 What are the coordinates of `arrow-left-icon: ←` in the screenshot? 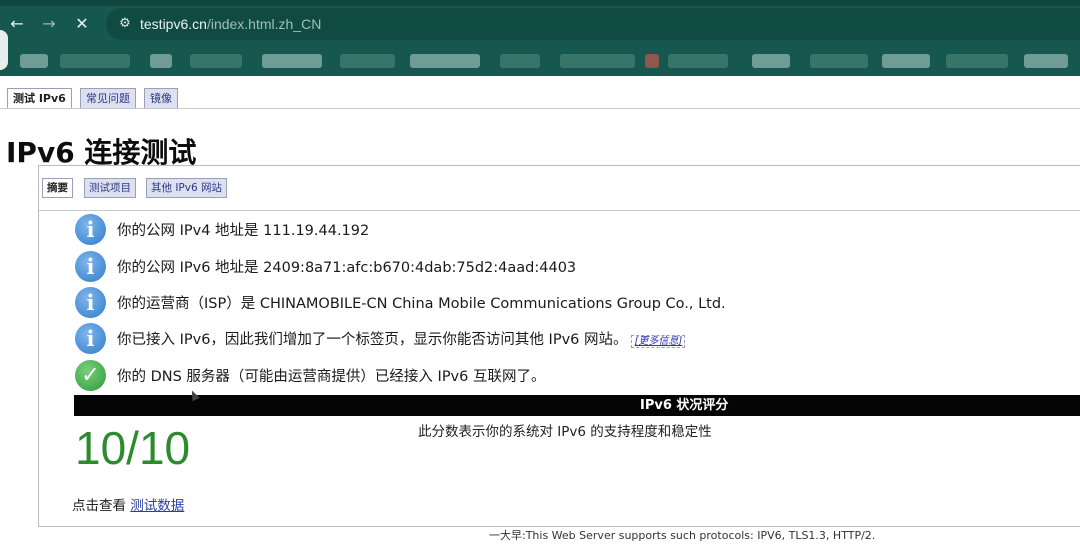 It's located at (17, 24).